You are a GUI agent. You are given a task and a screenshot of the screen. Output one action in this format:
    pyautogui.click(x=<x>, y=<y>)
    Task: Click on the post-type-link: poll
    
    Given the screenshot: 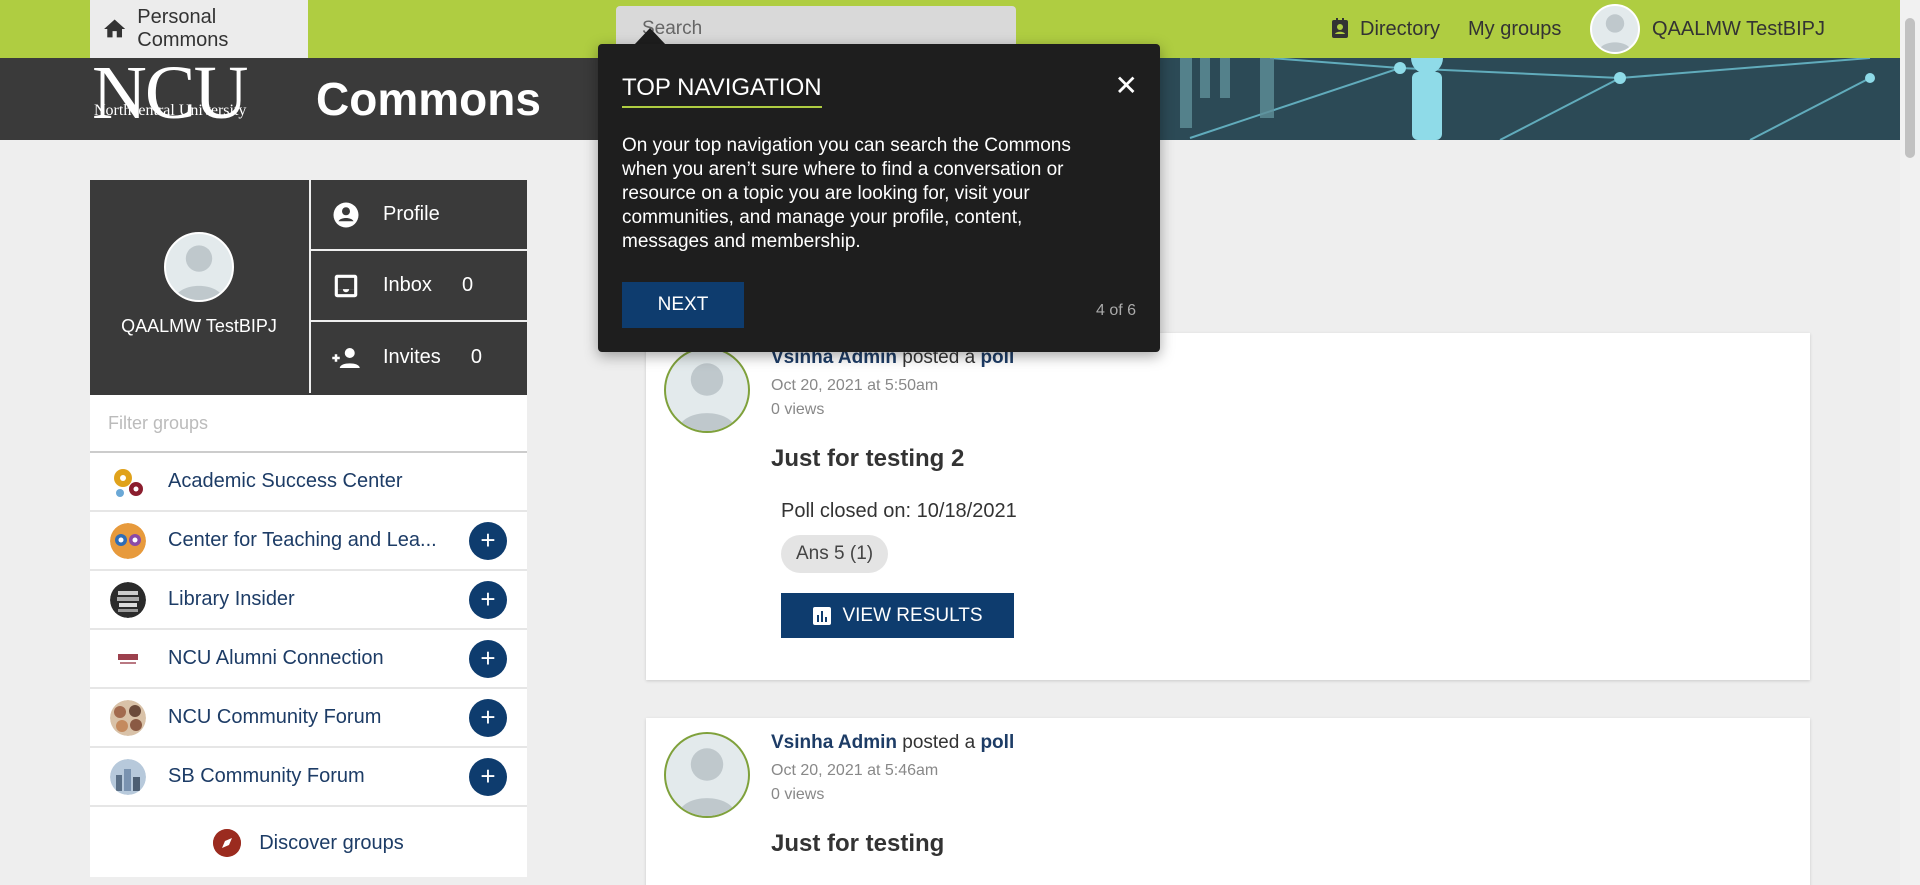 What is the action you would take?
    pyautogui.click(x=997, y=742)
    